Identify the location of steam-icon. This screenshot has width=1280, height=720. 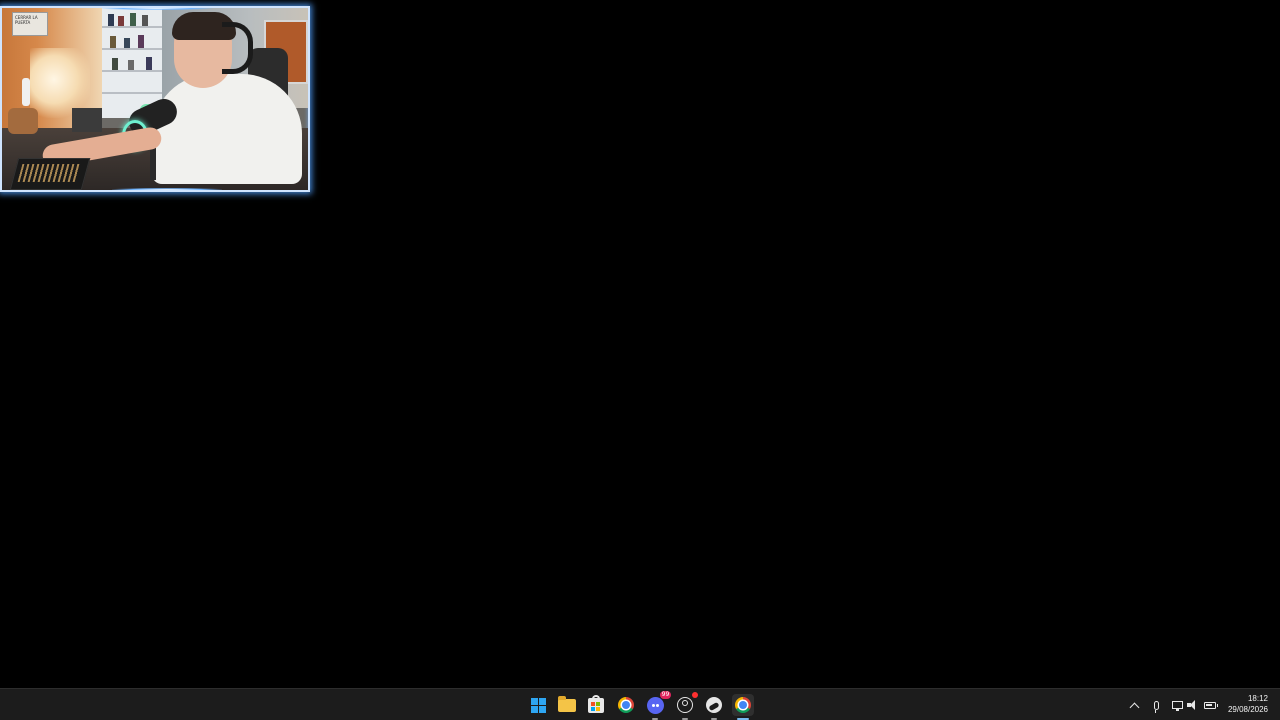
(714, 705).